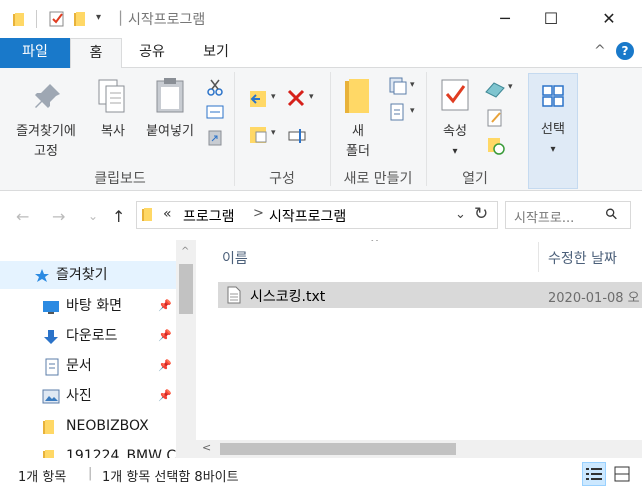  I want to click on tab-share: 공유, so click(152, 53).